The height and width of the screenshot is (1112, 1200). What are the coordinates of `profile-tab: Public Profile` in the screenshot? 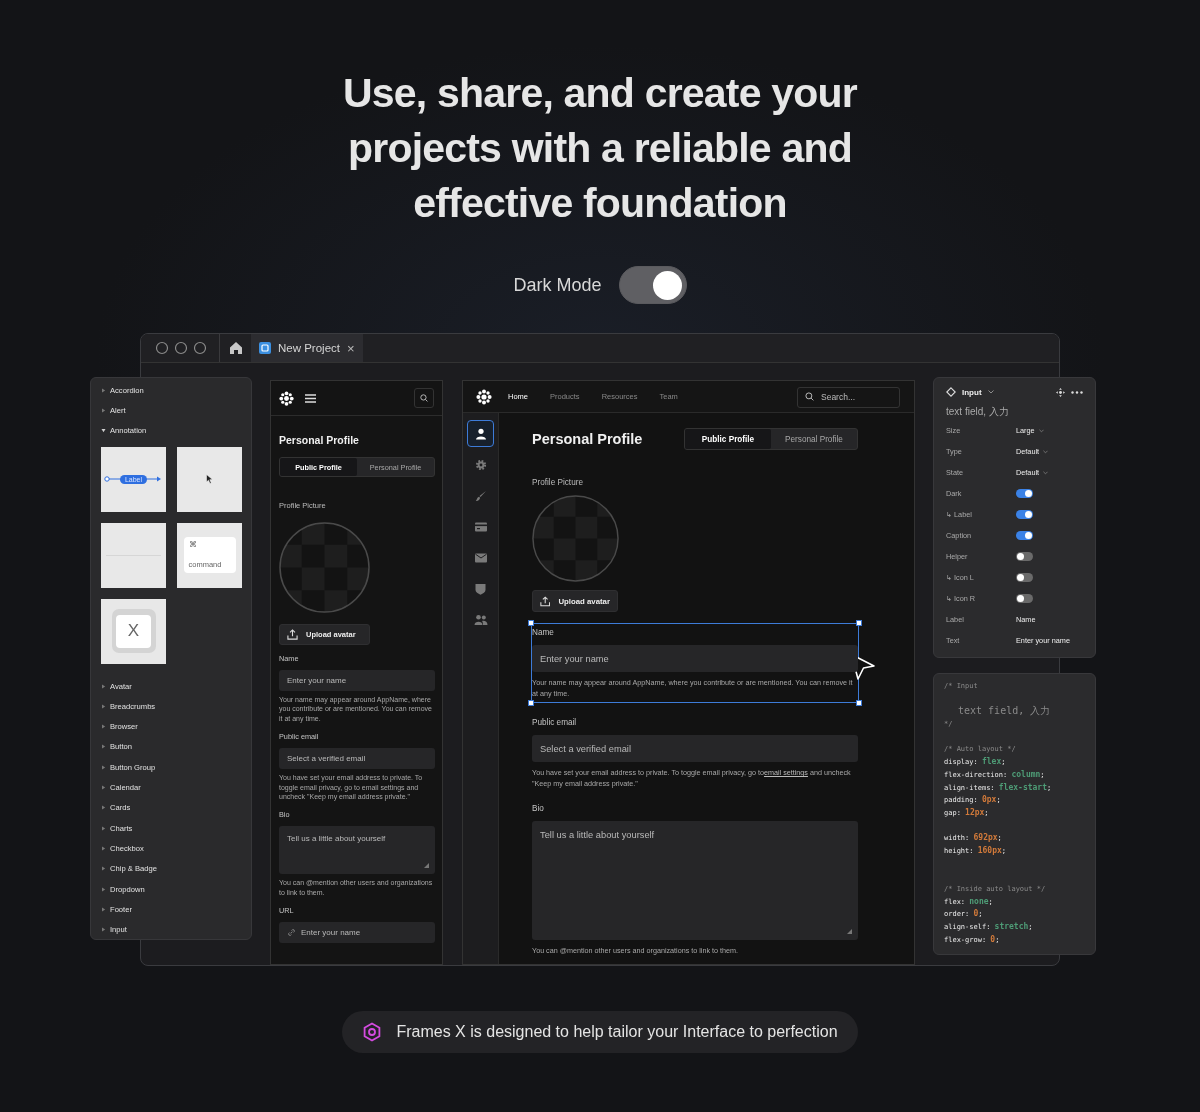 It's located at (728, 439).